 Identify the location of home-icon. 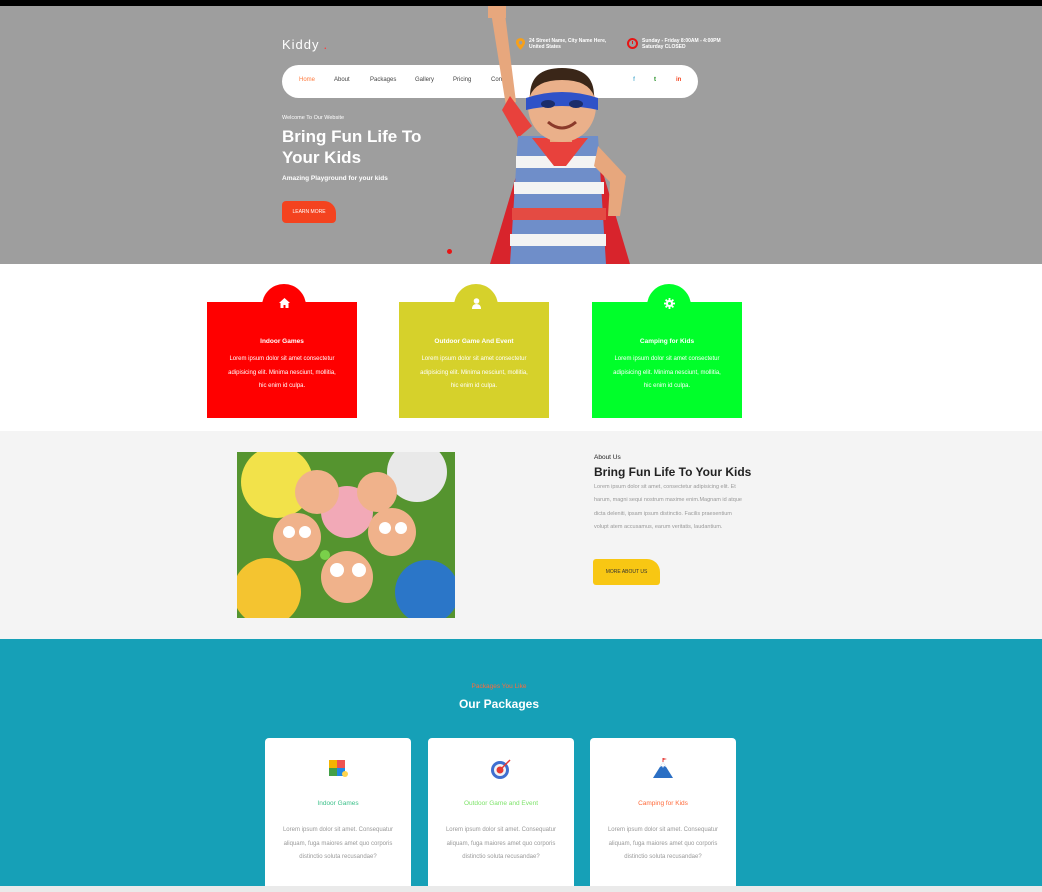
(284, 303).